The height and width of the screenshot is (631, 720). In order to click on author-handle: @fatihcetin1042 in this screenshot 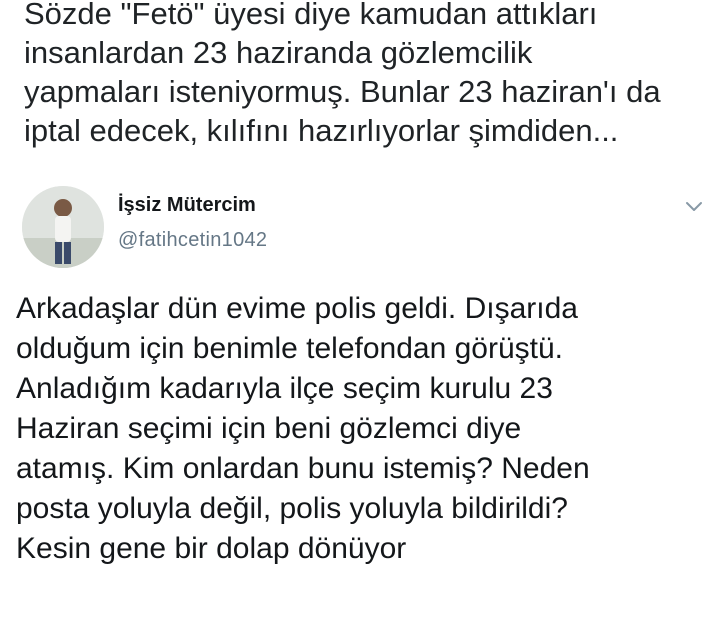, I will do `click(192, 240)`.